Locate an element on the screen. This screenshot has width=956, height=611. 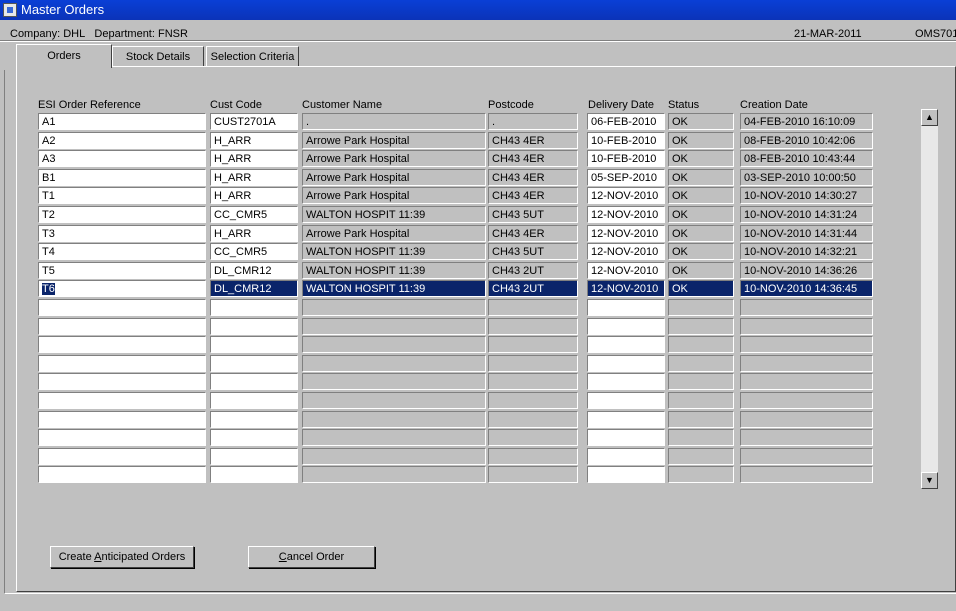
header-creation-date: Creation Date is located at coordinates (774, 105).